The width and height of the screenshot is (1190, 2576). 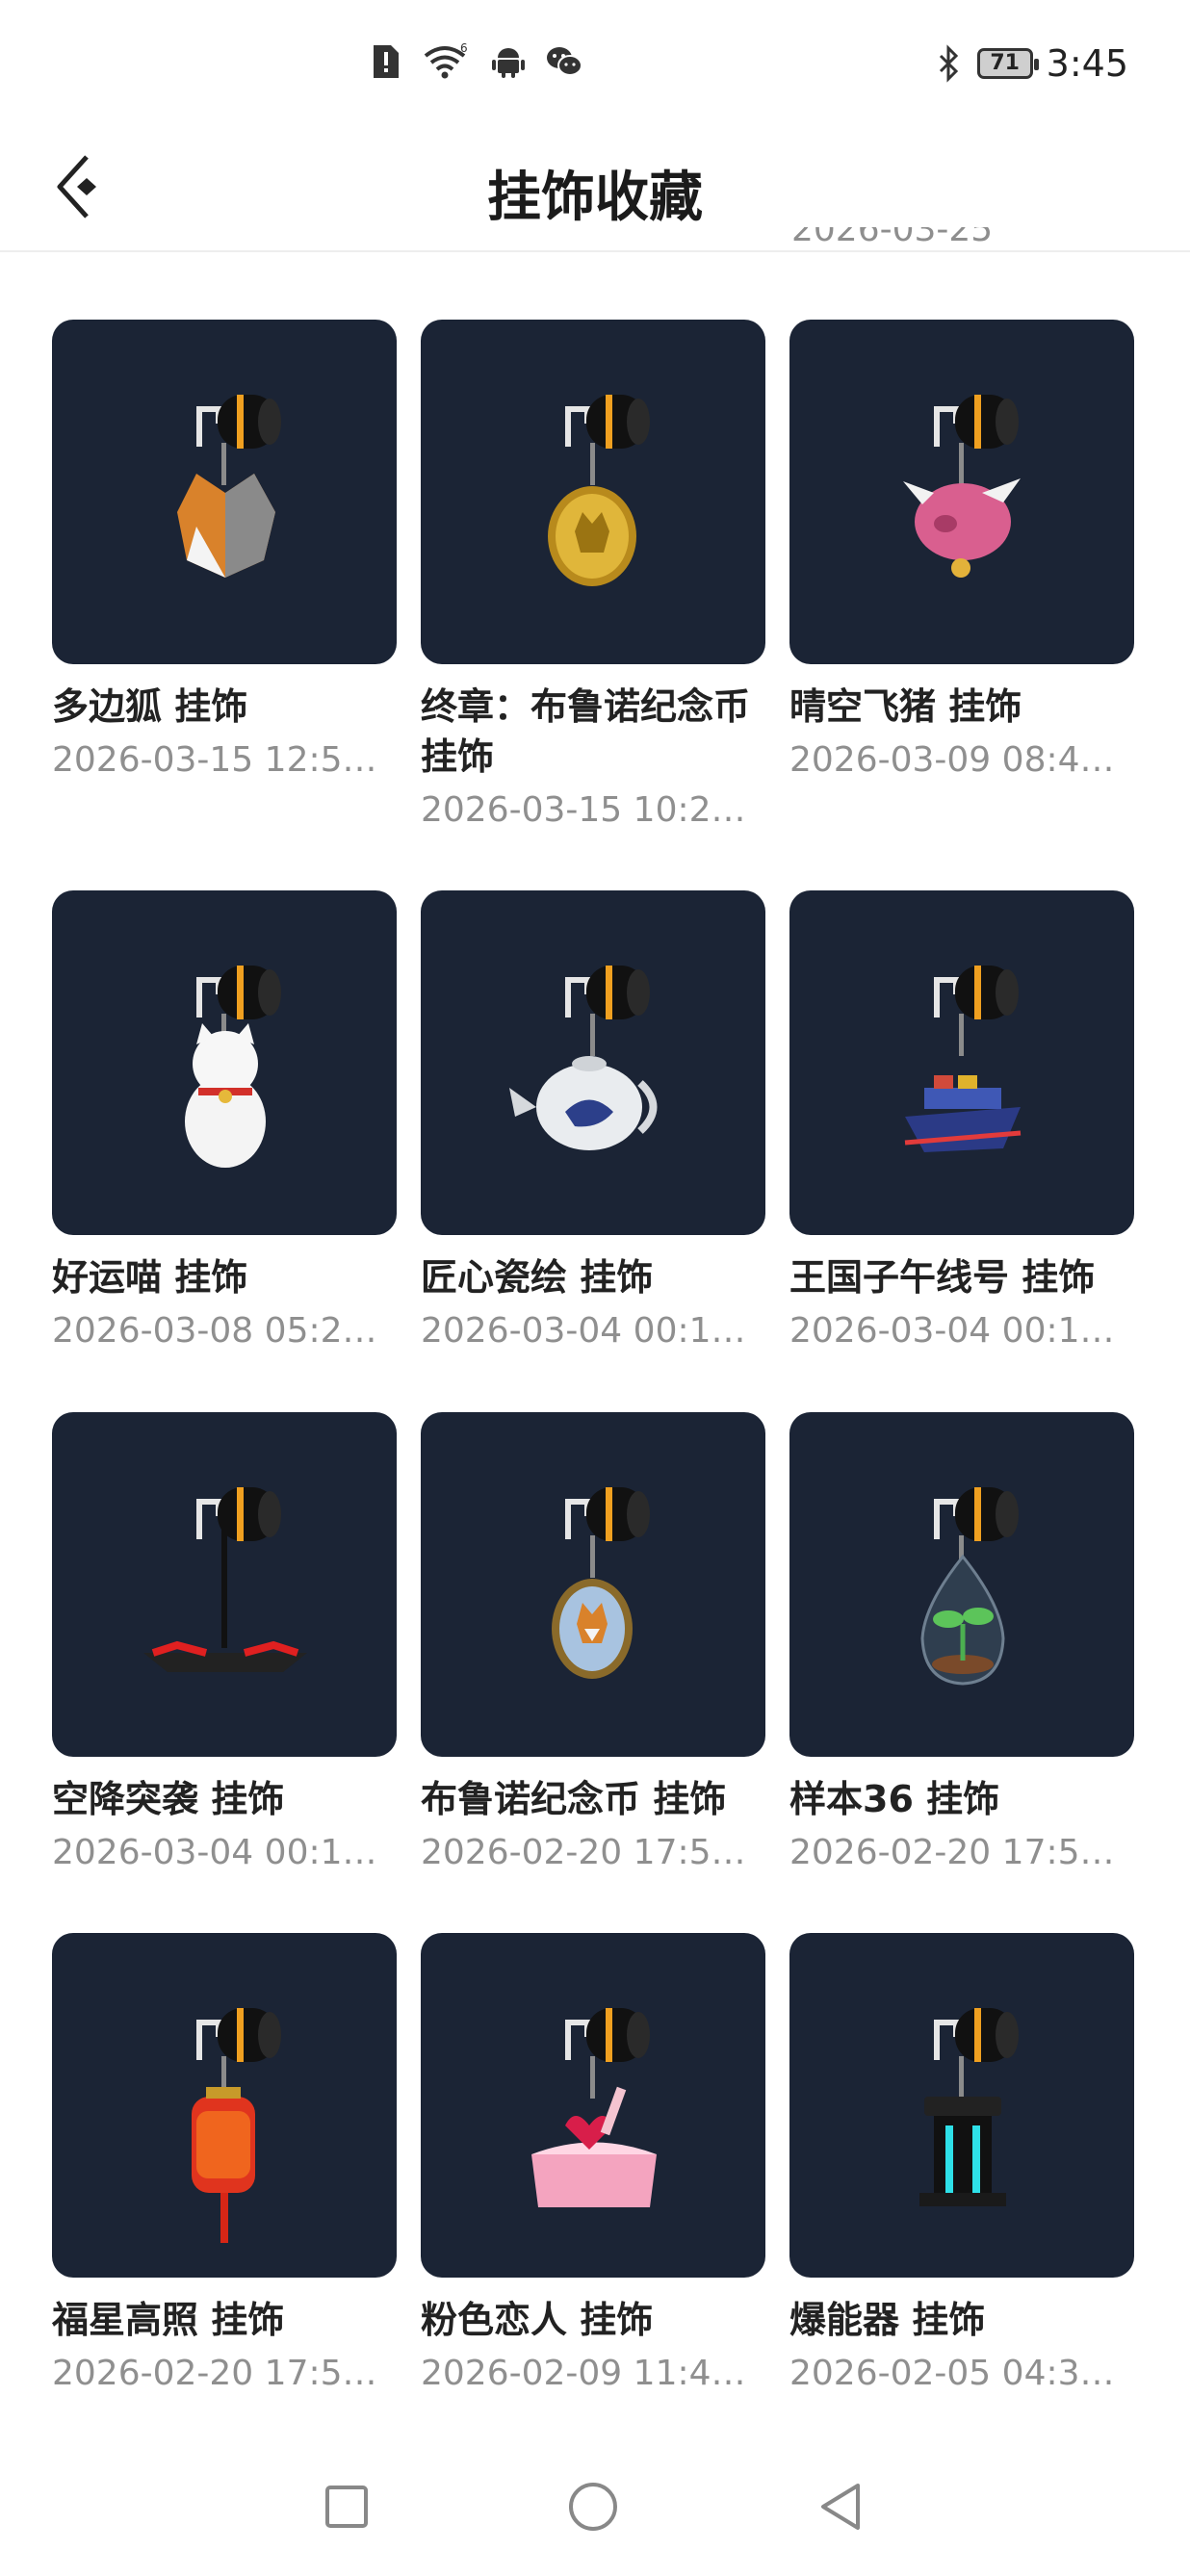 I want to click on recent-apps-button, so click(x=347, y=2507).